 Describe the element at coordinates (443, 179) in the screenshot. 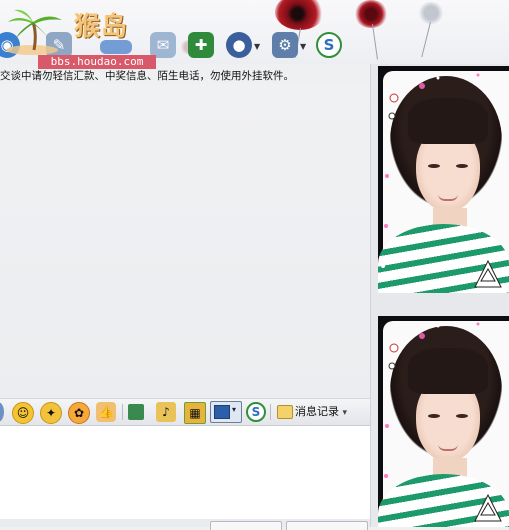

I see `contact-avatar-large` at that location.